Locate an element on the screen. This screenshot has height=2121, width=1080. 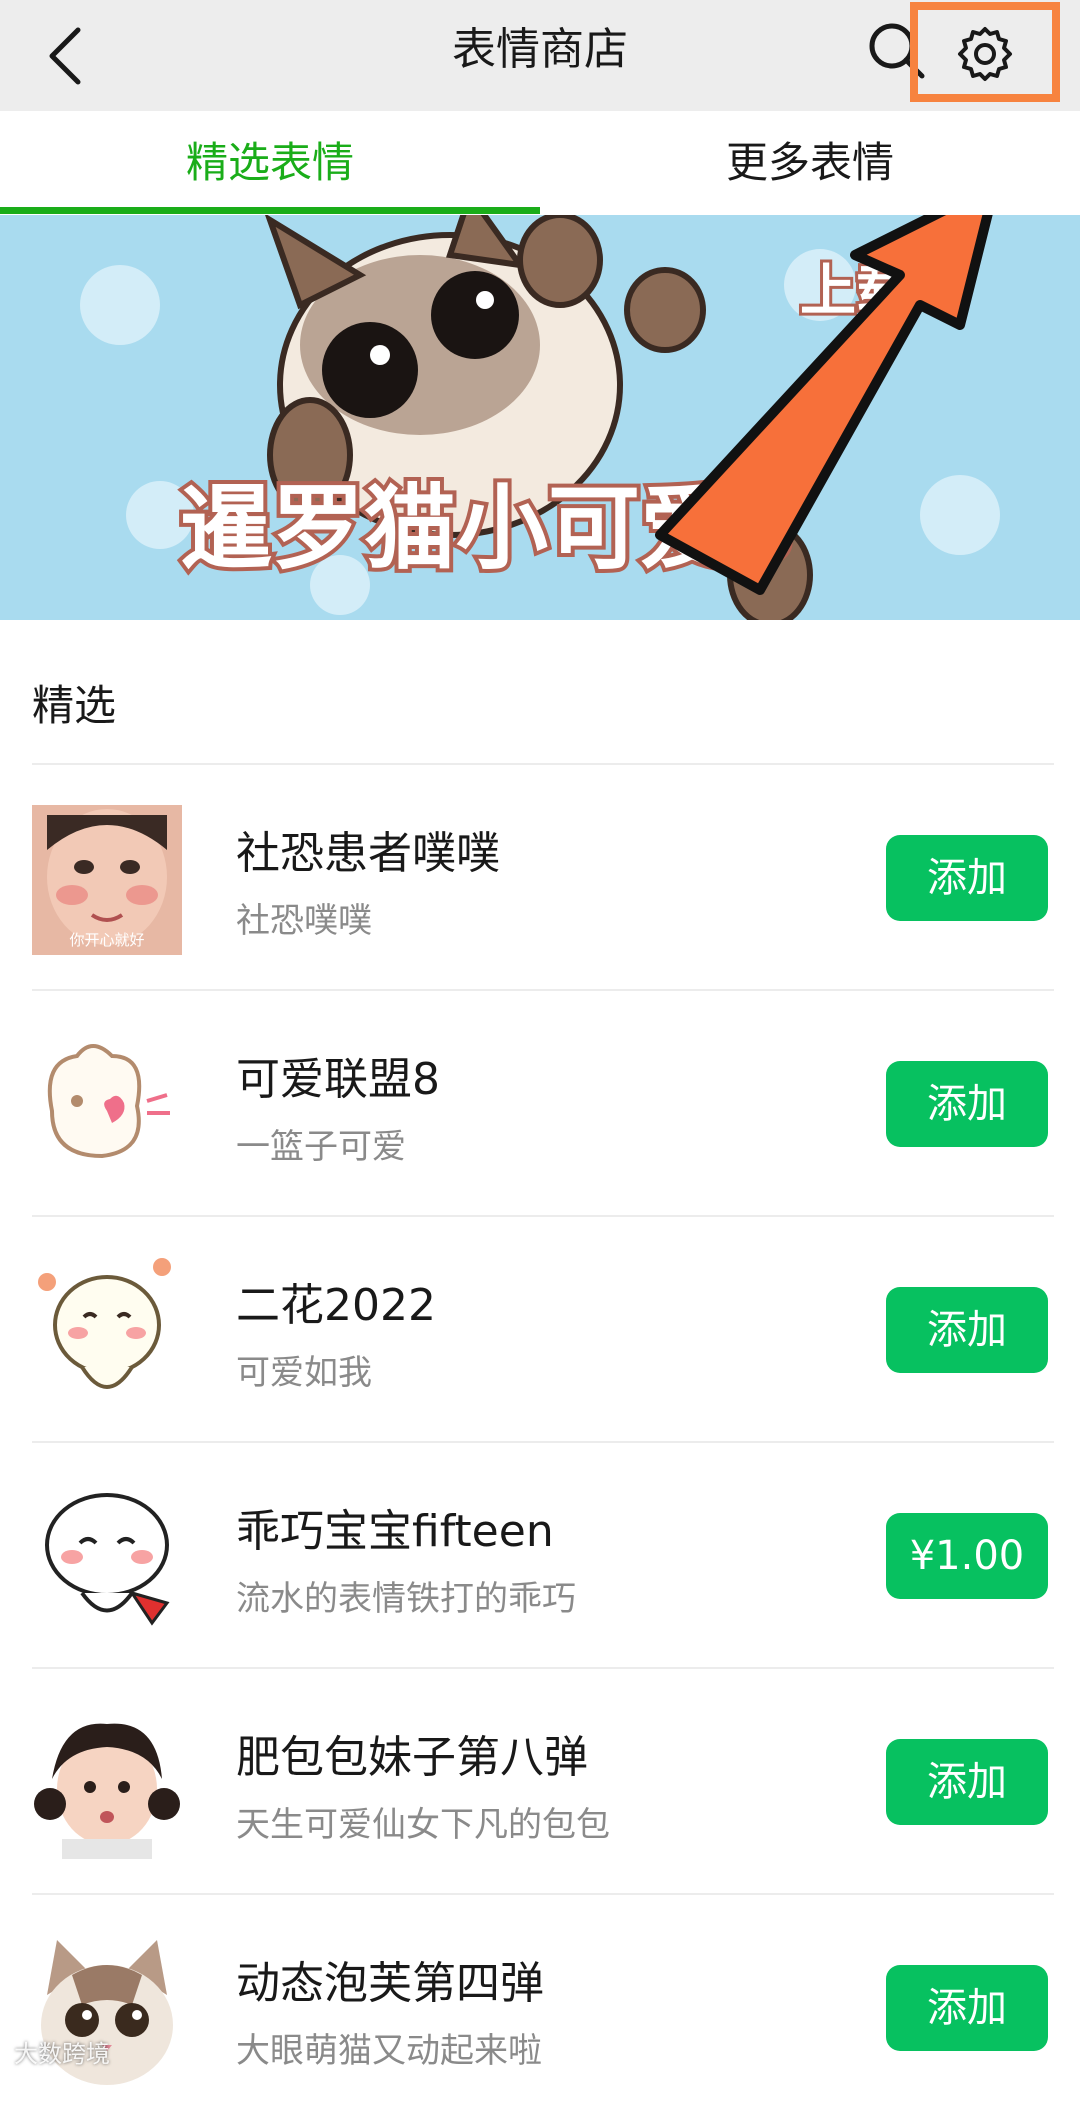
list-item: 你开心就好 社恐患者噗噗 社恐噗噗 添加 is located at coordinates (540, 878).